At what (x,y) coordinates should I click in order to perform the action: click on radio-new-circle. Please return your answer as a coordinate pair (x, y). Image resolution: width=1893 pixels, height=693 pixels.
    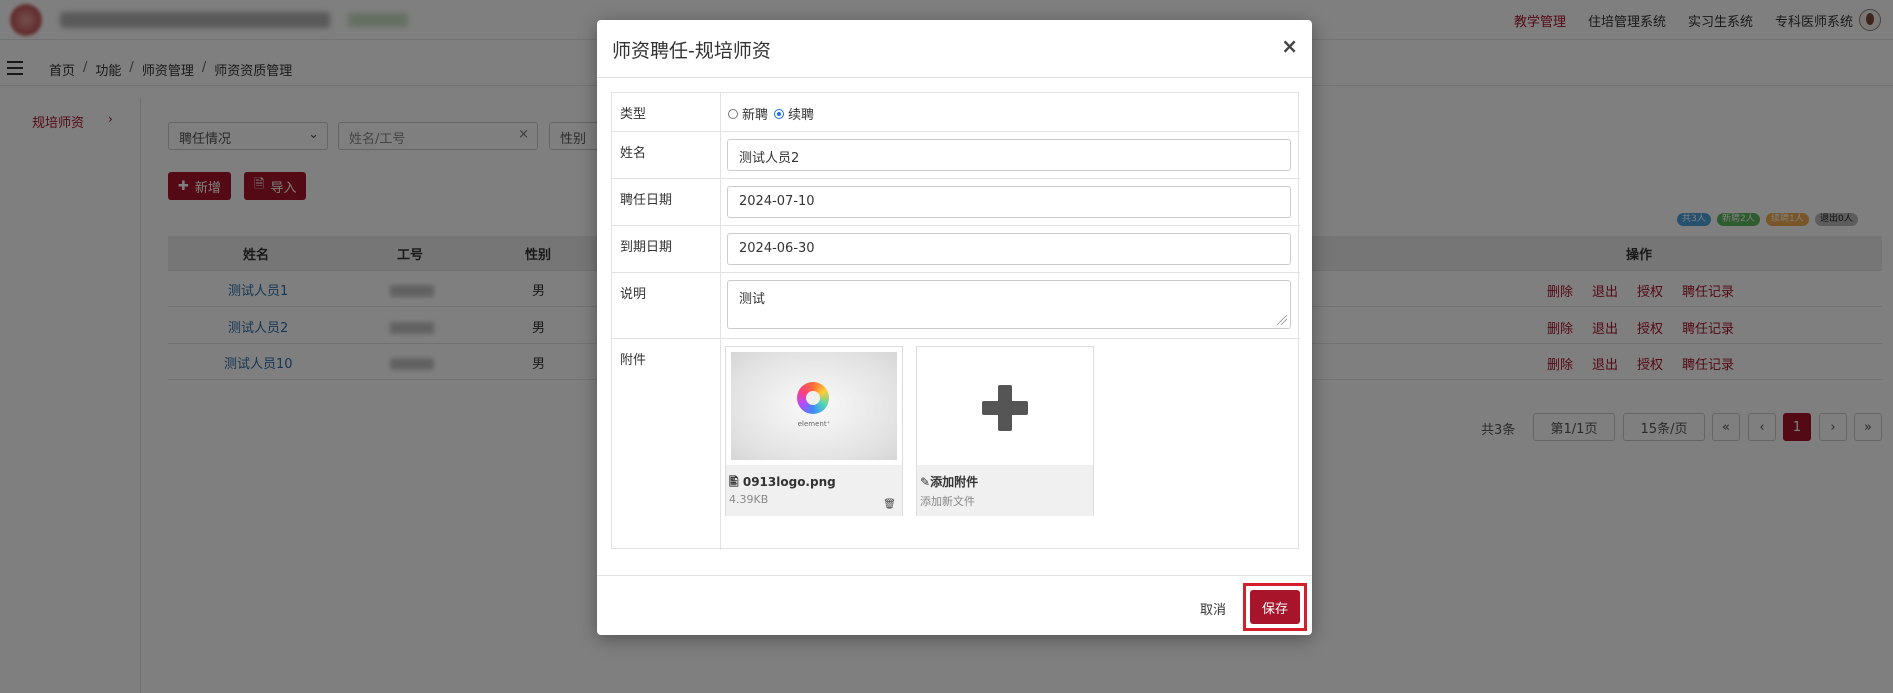
    Looking at the image, I should click on (733, 113).